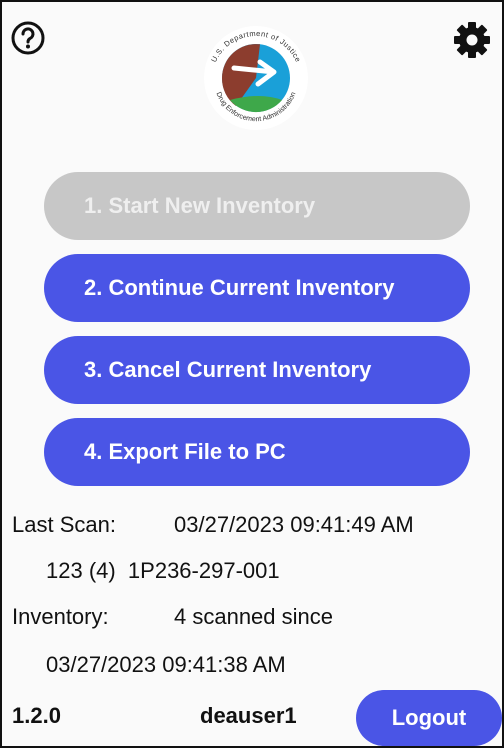 Image resolution: width=504 pixels, height=748 pixels. What do you see at coordinates (248, 715) in the screenshot?
I see `username: deauser1` at bounding box center [248, 715].